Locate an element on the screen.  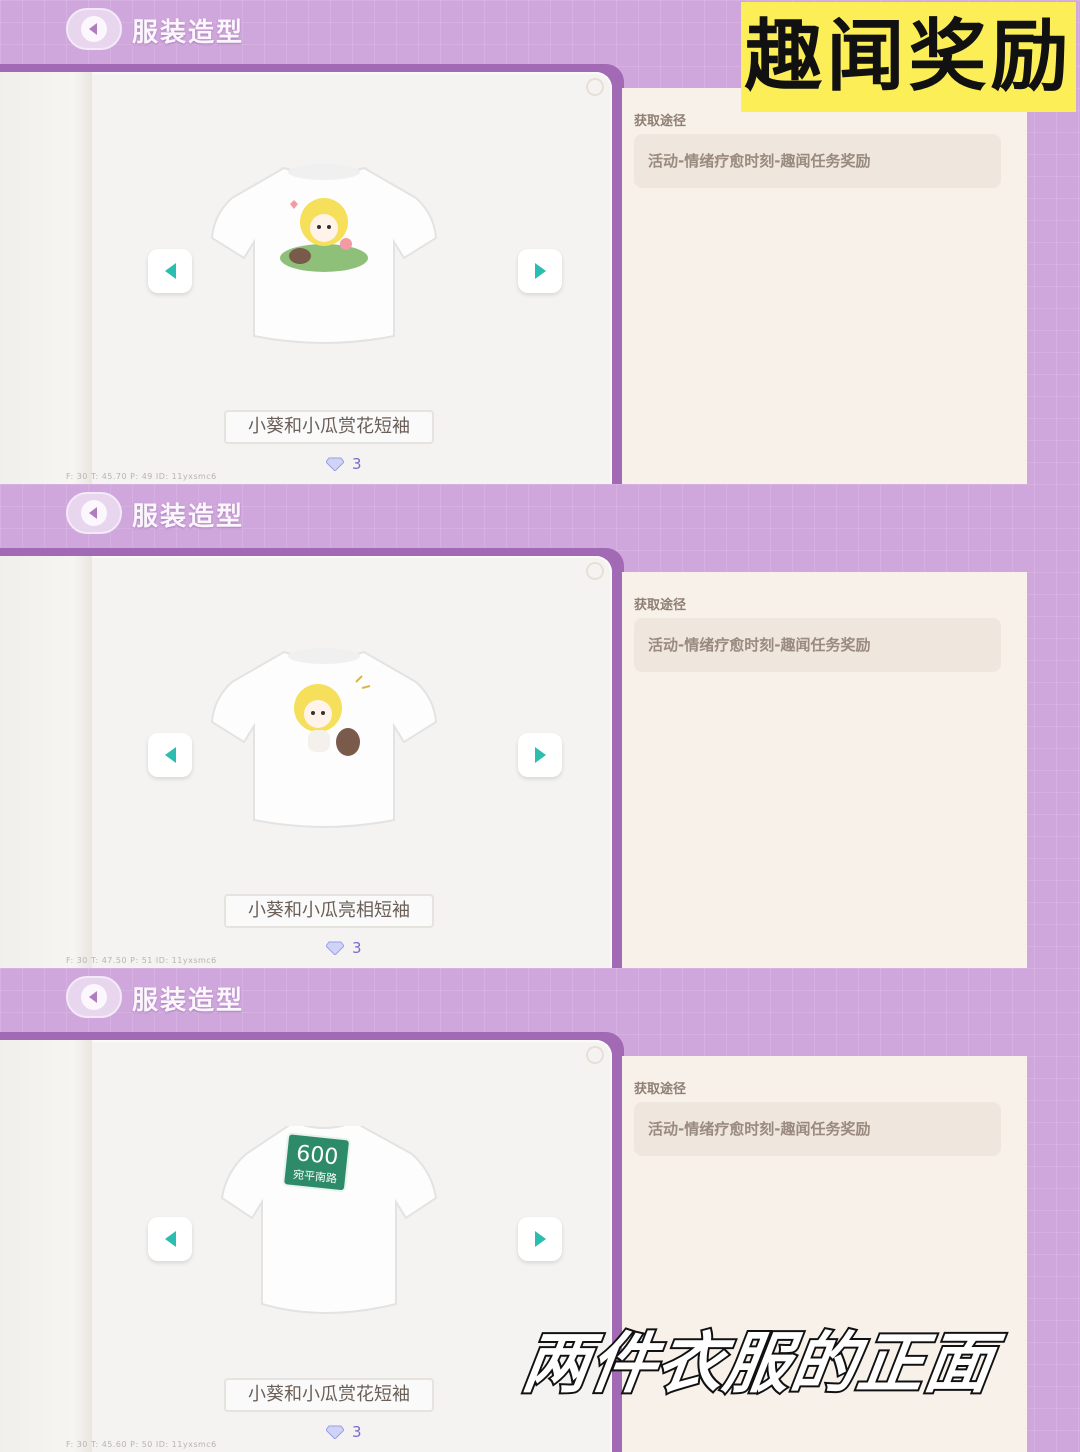
debug-stats: F: 30 T: 45.60 P: 50 ID: 11yxsmc6 is located at coordinates (141, 1444).